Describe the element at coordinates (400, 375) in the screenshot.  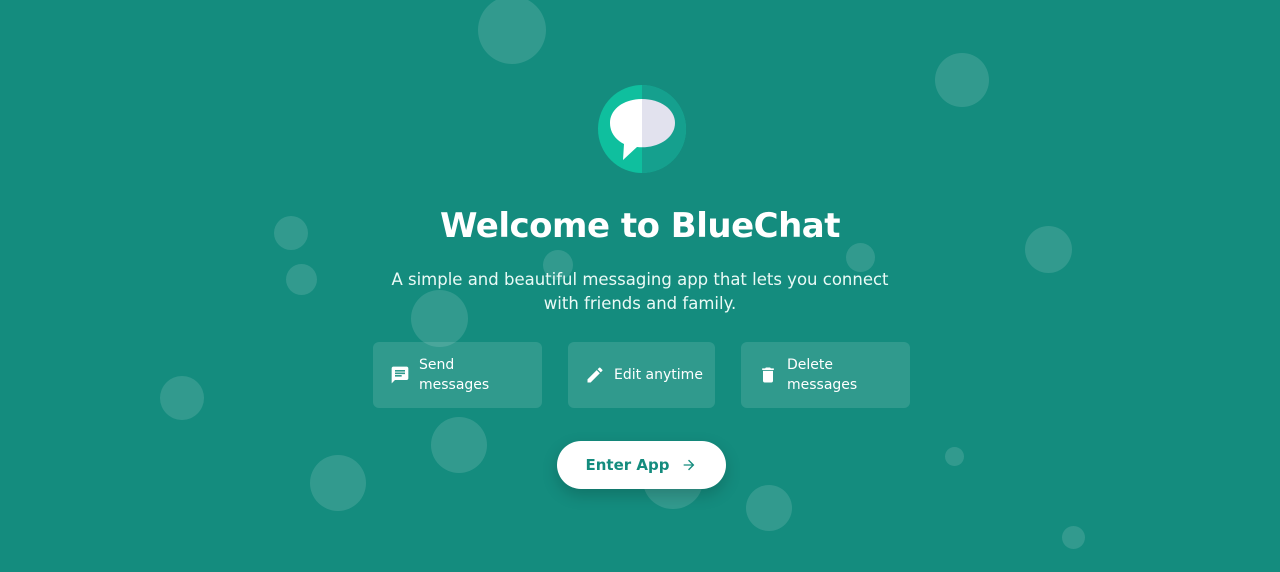
I see `message-icon` at that location.